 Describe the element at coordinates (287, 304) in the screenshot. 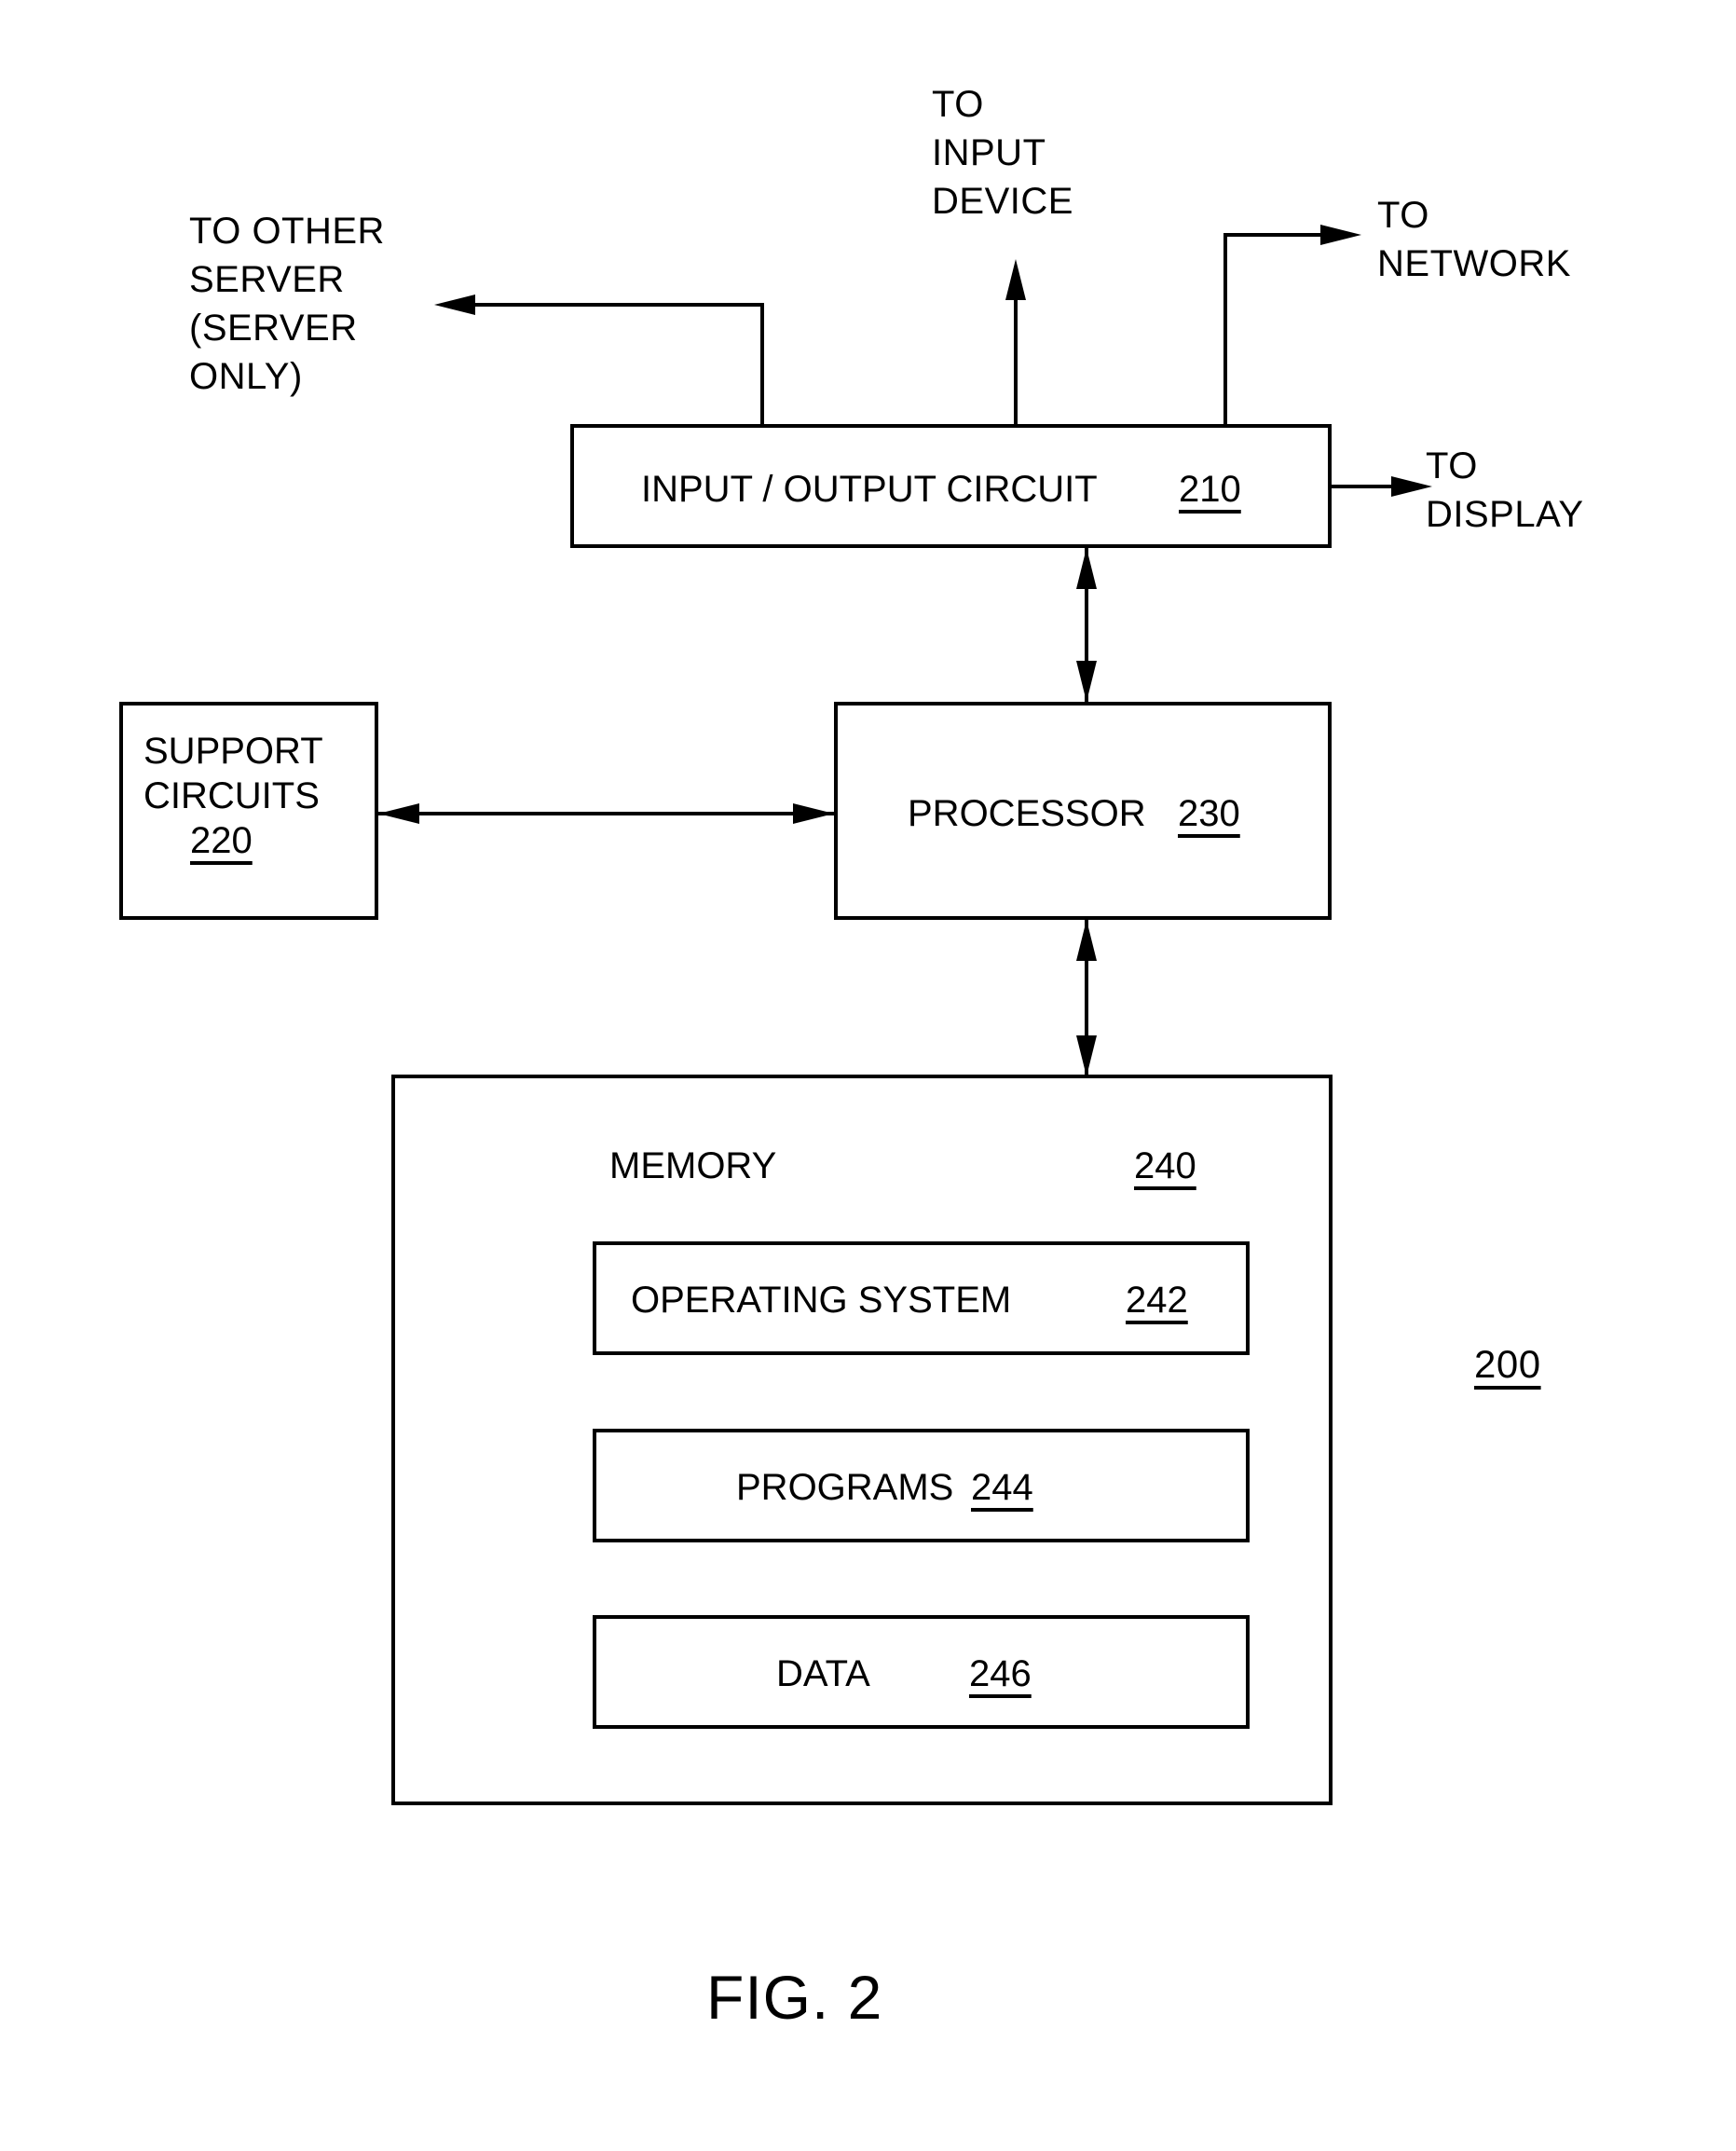

I see `label-to-other-server: TO OTHER SERVER (SERVER ONLY)` at that location.